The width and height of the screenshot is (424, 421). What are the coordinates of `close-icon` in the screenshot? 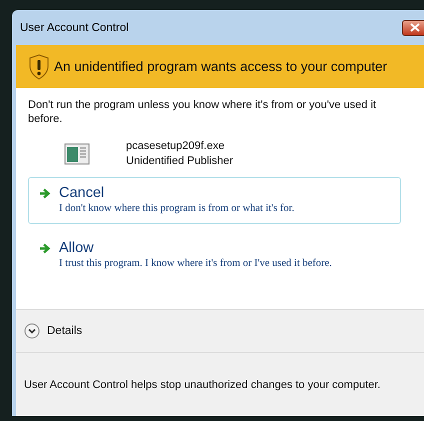 It's located at (415, 27).